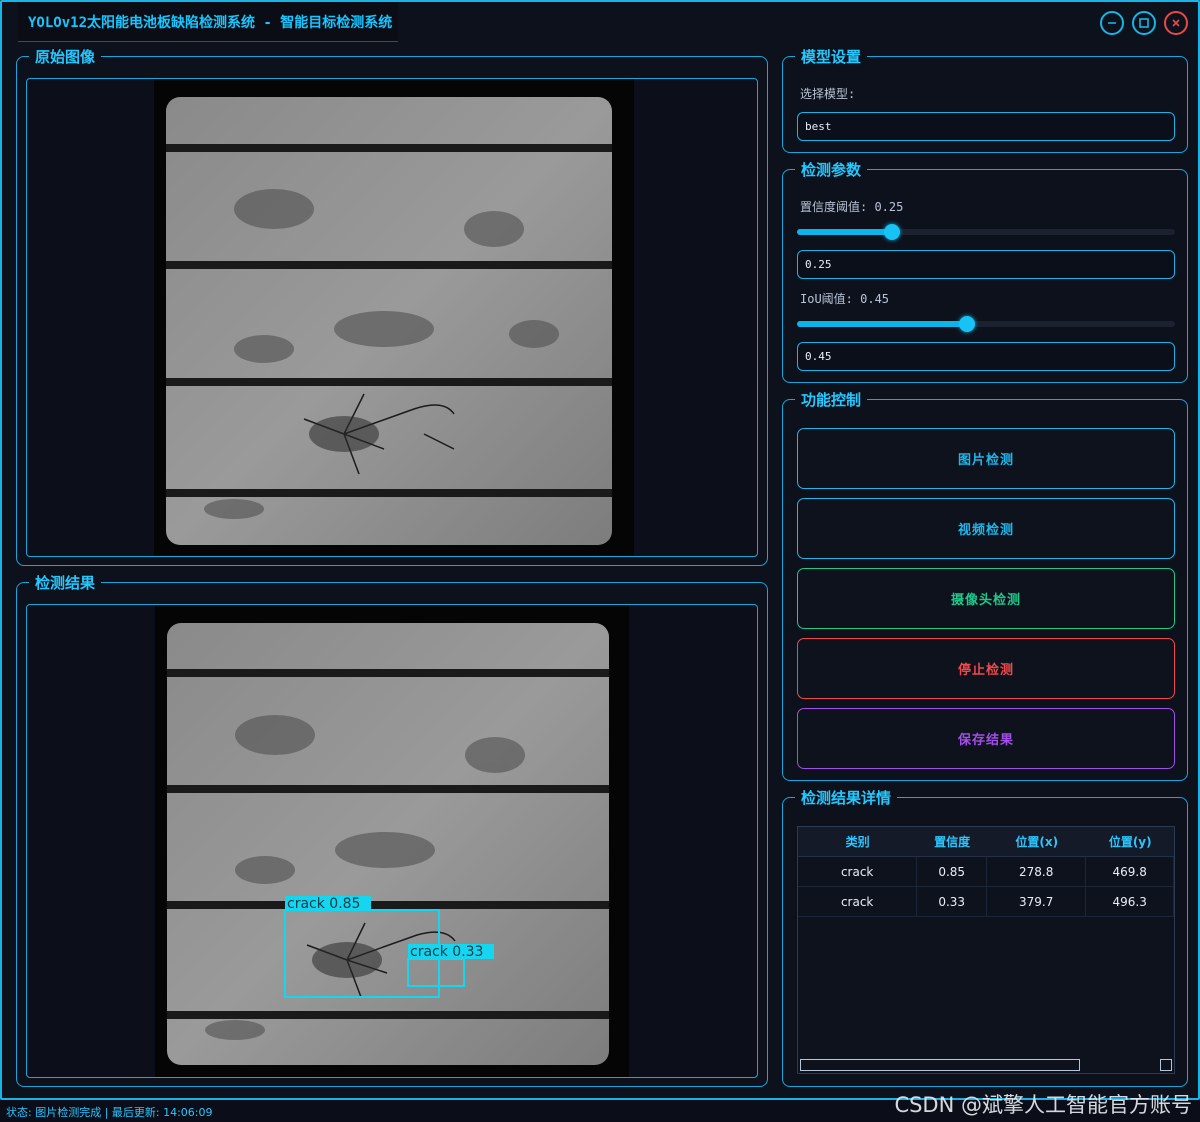  I want to click on confidence-input: 0.25, so click(986, 264).